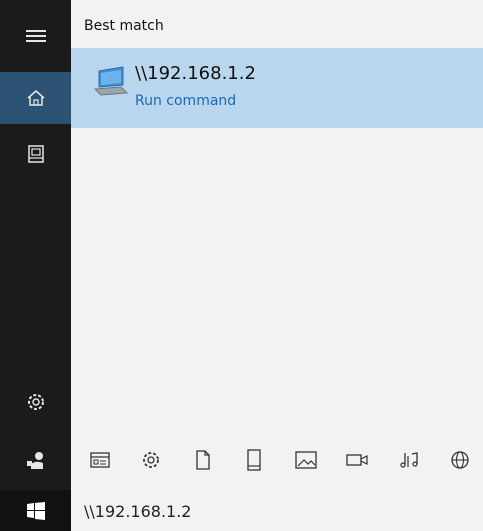 The height and width of the screenshot is (531, 483). I want to click on videos-filter-button, so click(357, 460).